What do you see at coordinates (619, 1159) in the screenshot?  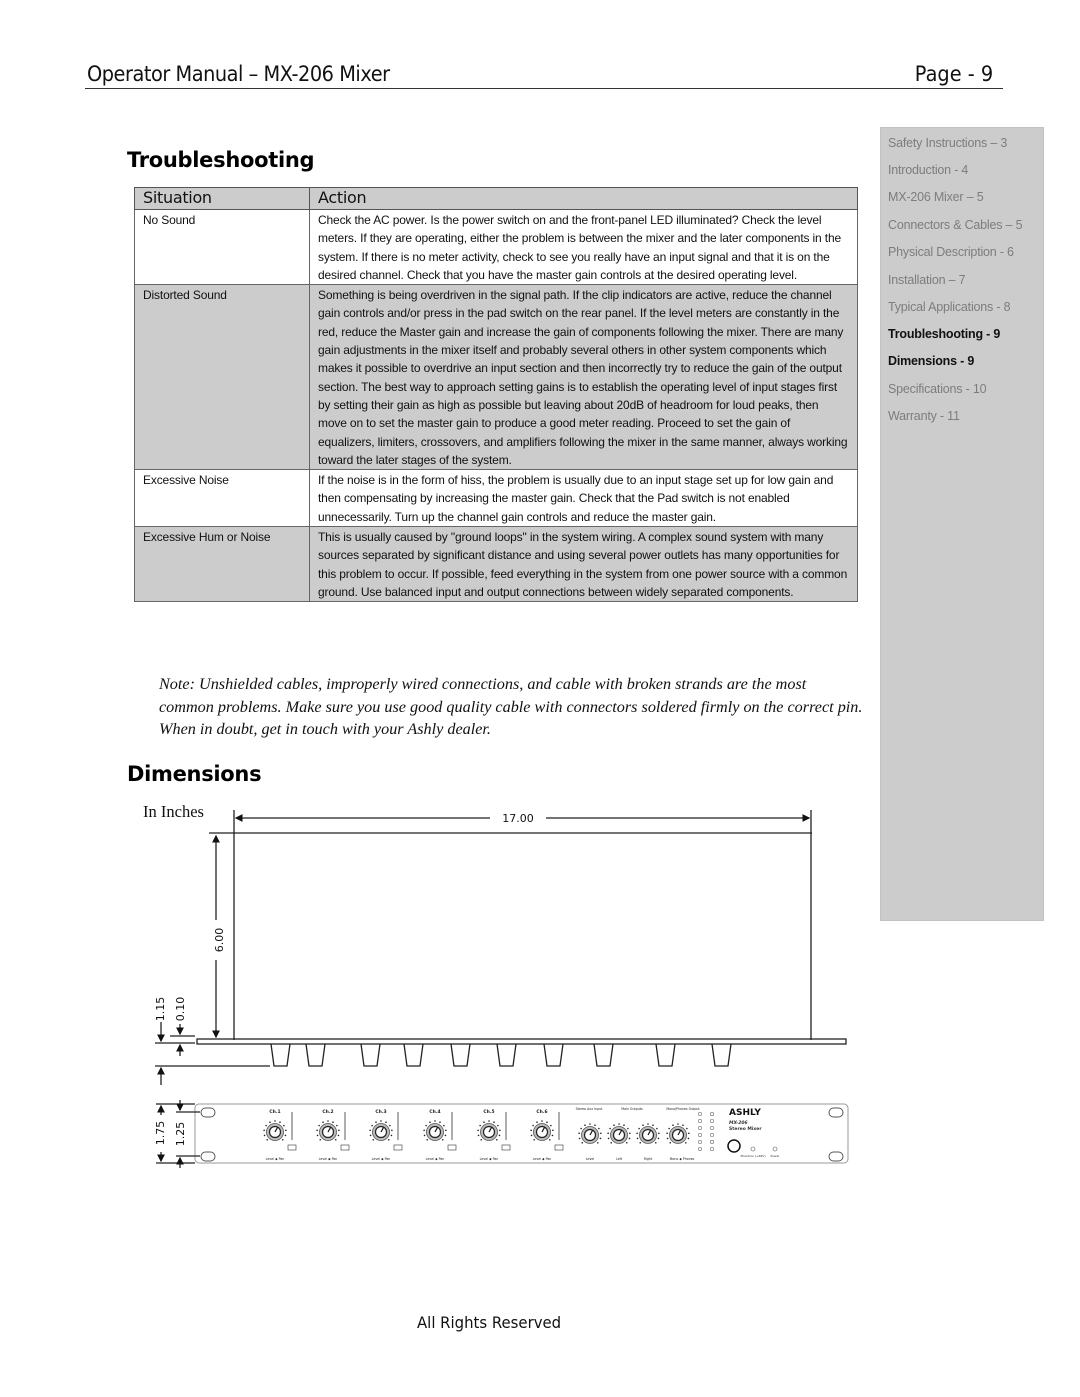 I see `left-label: Left` at bounding box center [619, 1159].